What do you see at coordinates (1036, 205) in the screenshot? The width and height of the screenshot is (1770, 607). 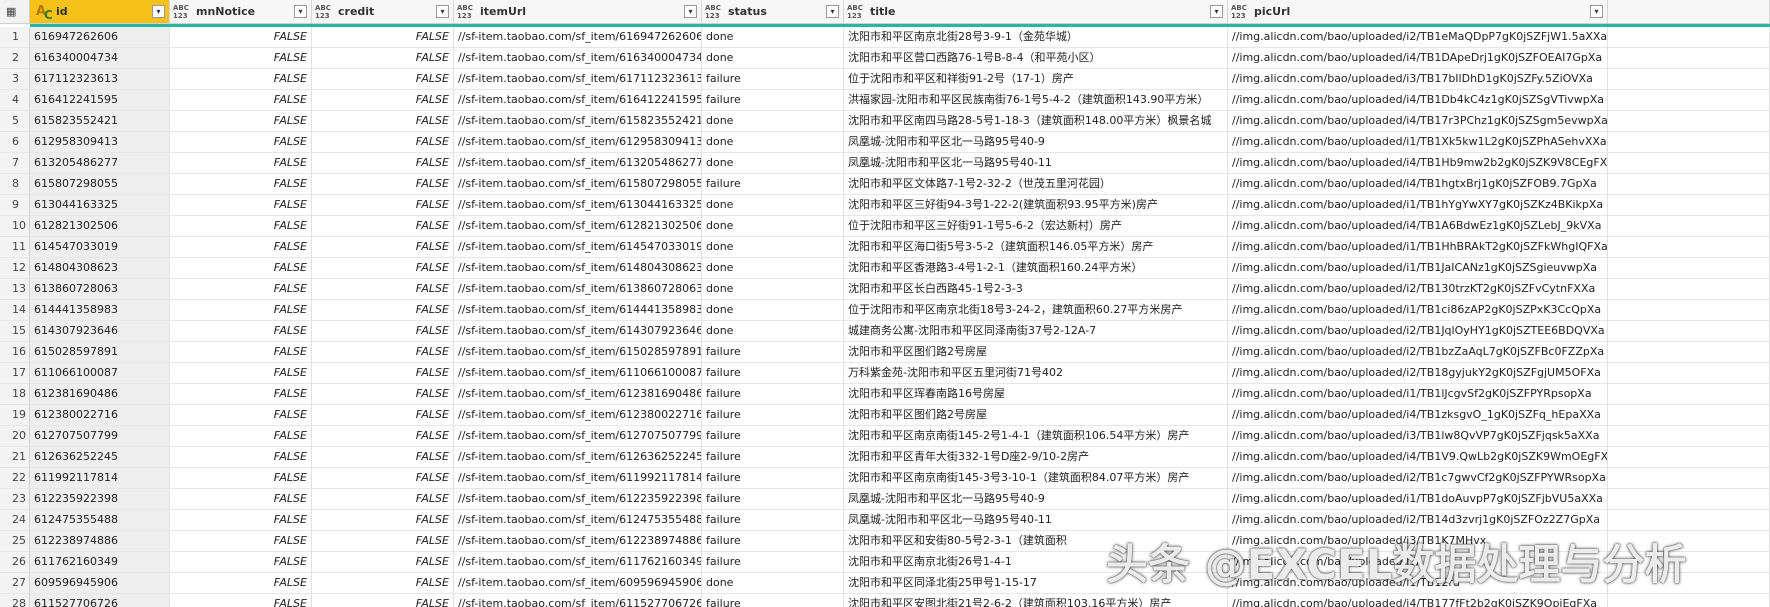 I see `cell-title: 沈阳市和平区三好街94-3号1-22-2(建筑面积93.95平方米)房产` at bounding box center [1036, 205].